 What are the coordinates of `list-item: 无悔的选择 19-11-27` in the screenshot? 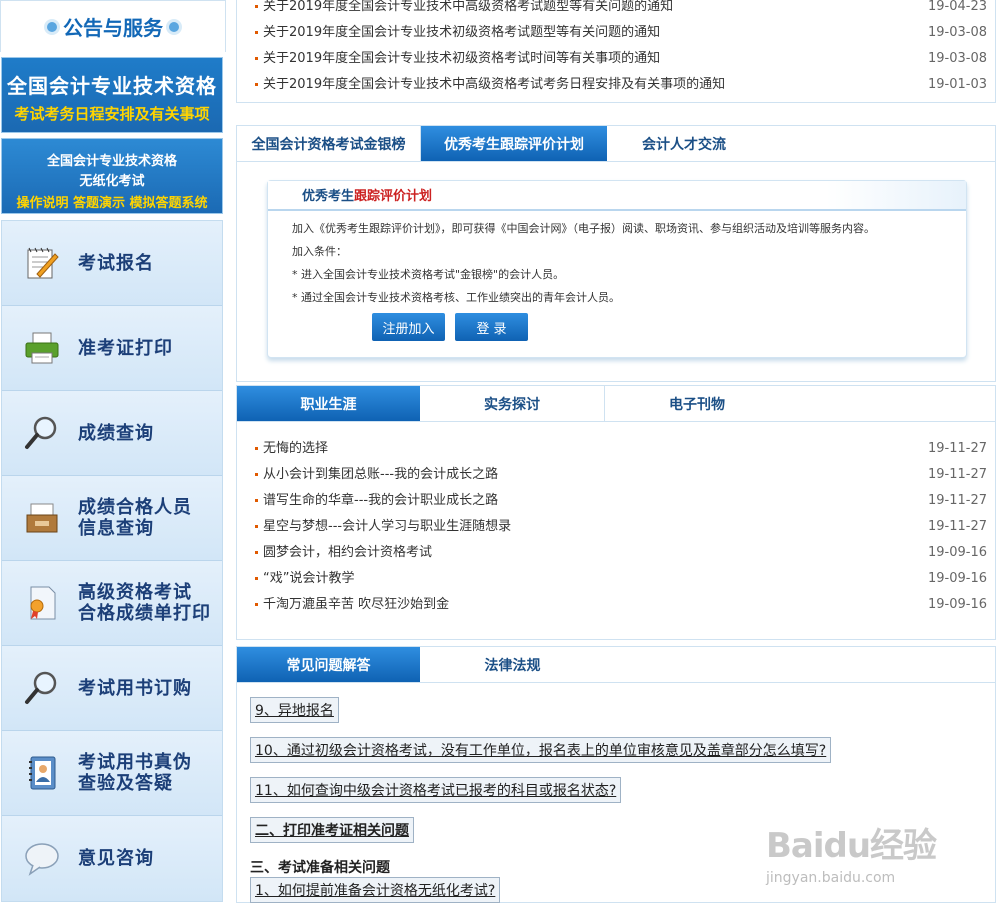 It's located at (616, 449).